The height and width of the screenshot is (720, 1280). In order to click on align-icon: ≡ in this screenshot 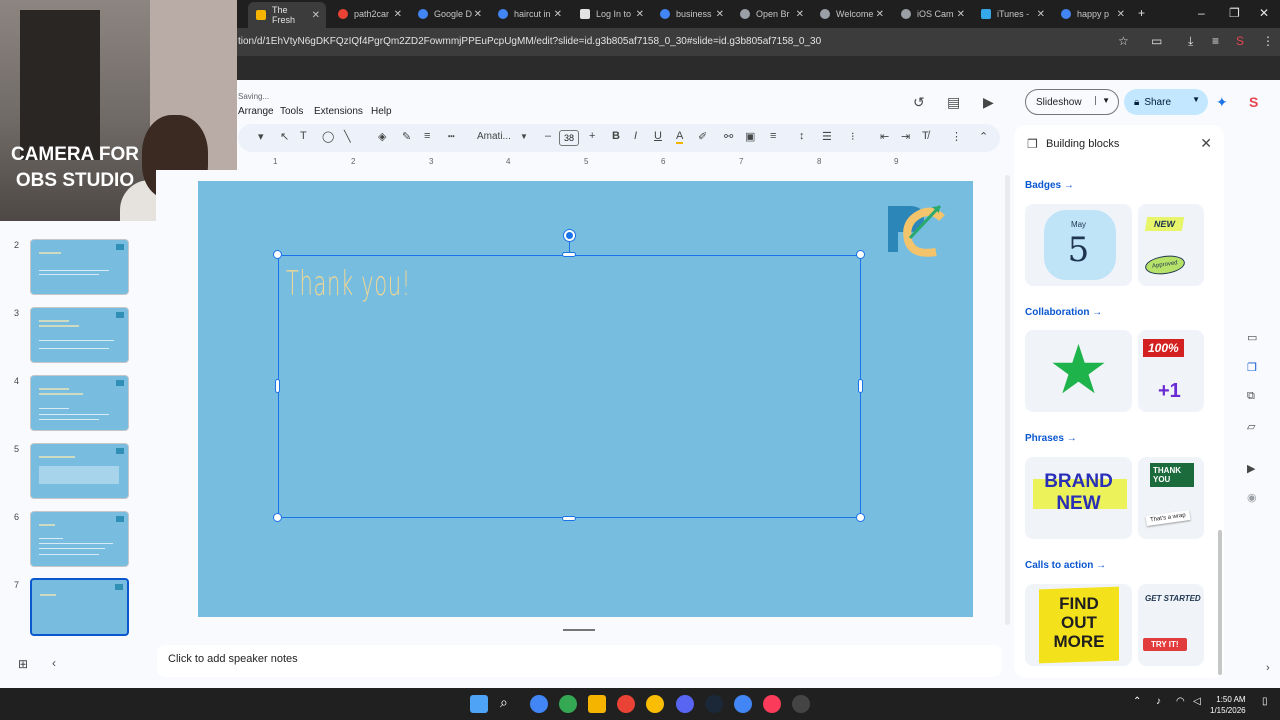, I will do `click(773, 136)`.